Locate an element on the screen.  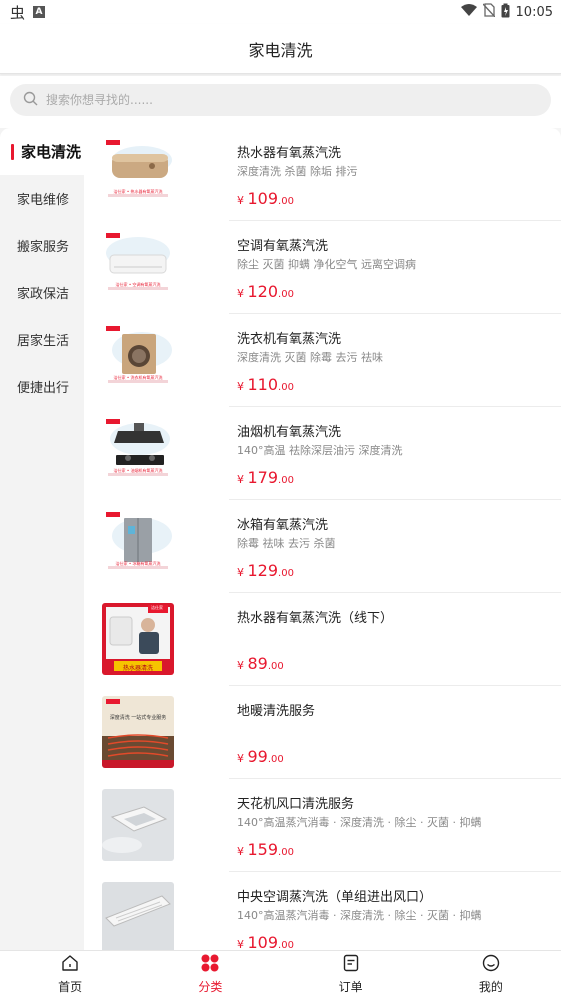
tab-orders: 订单 is located at coordinates (351, 974).